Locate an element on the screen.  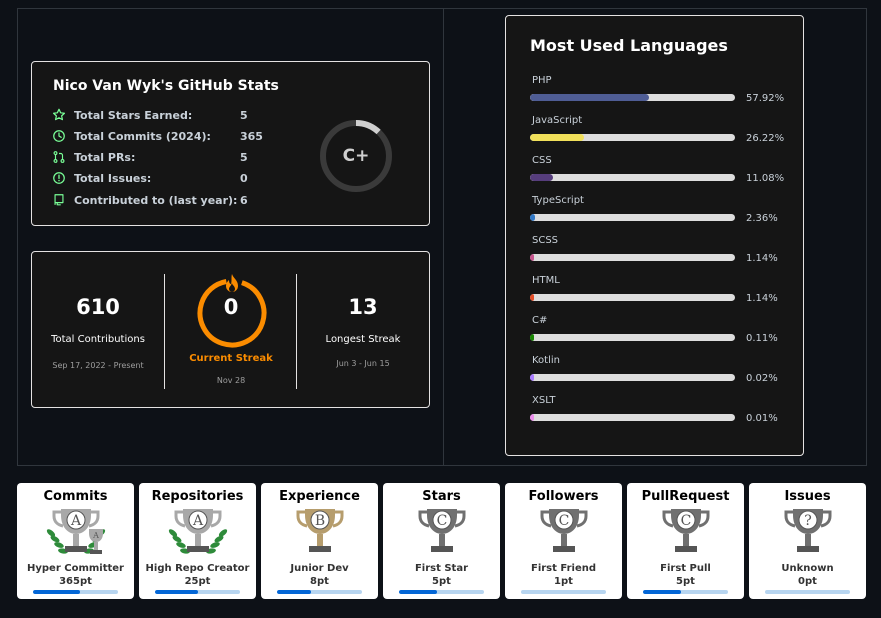
stat-row-stars: Total Stars Earned: 5 is located at coordinates (150, 115).